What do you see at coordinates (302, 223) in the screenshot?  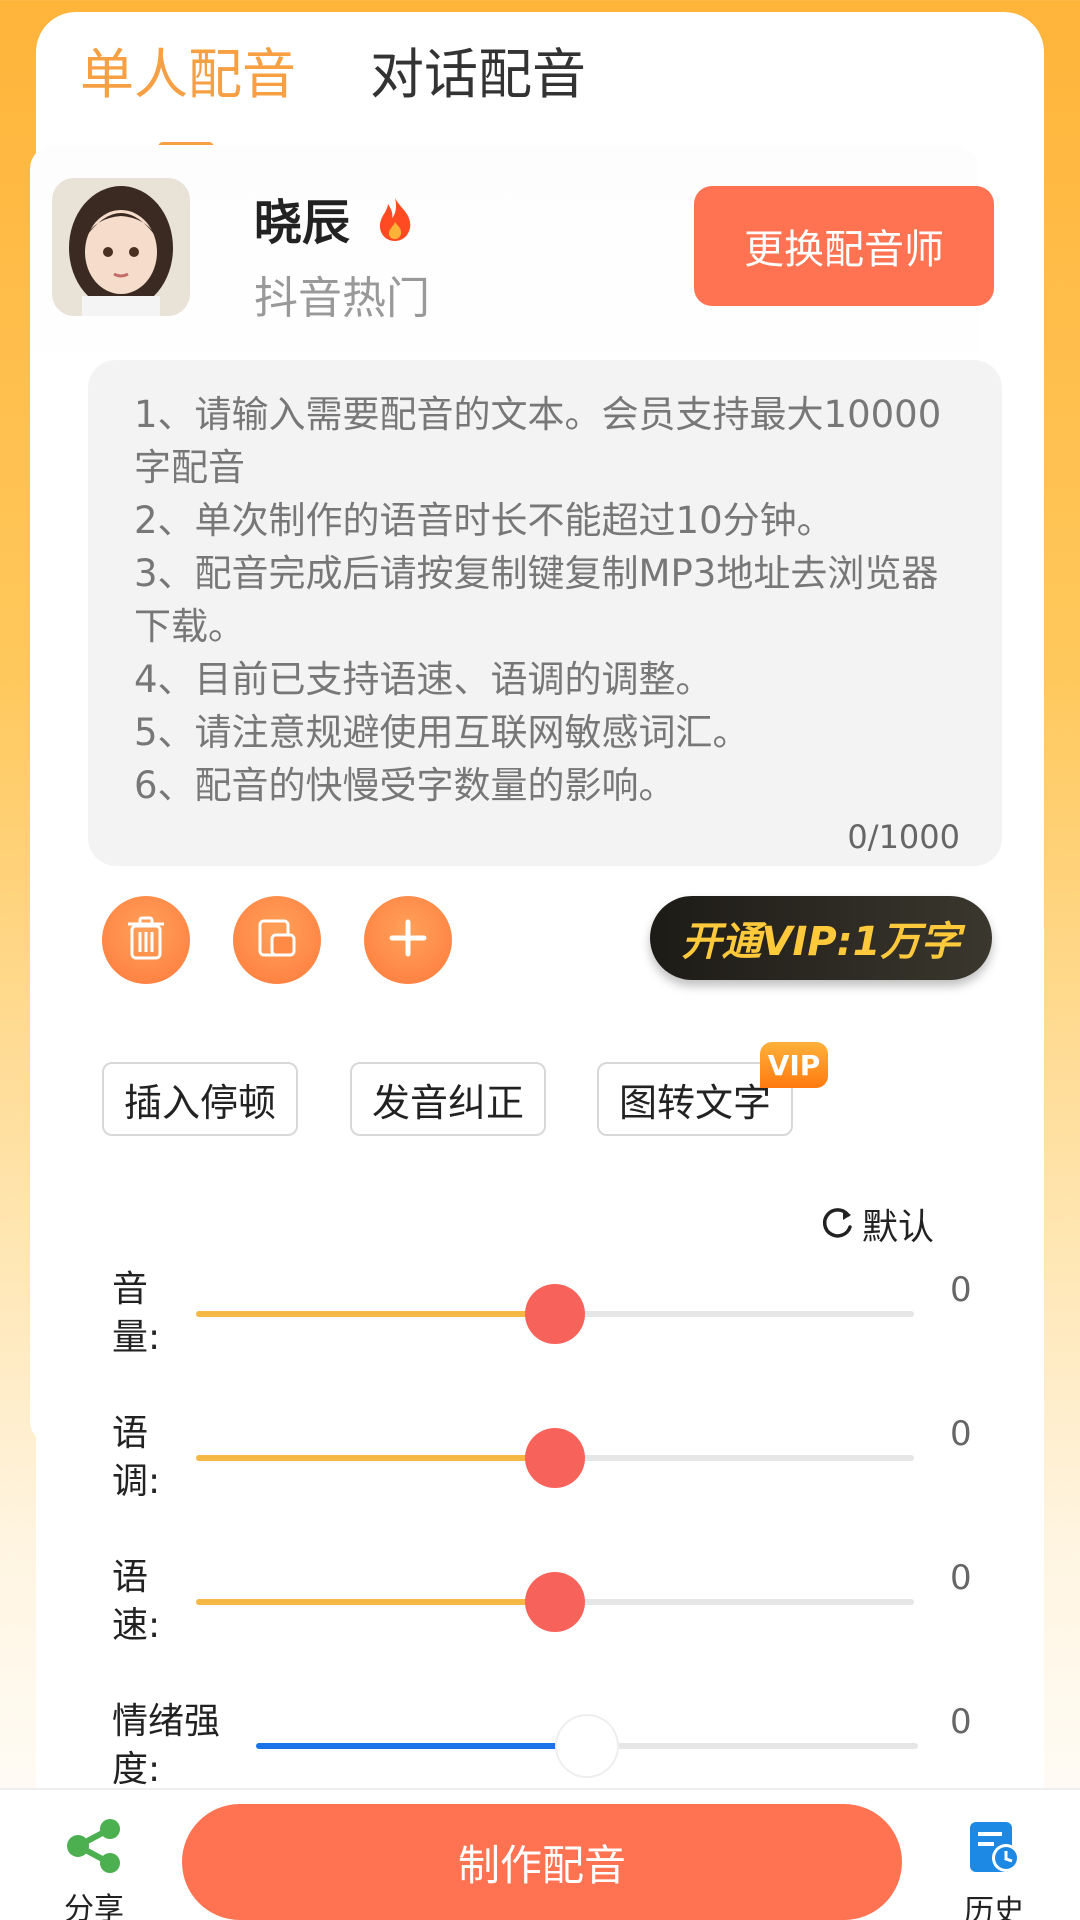 I see `voice-name: 晓辰` at bounding box center [302, 223].